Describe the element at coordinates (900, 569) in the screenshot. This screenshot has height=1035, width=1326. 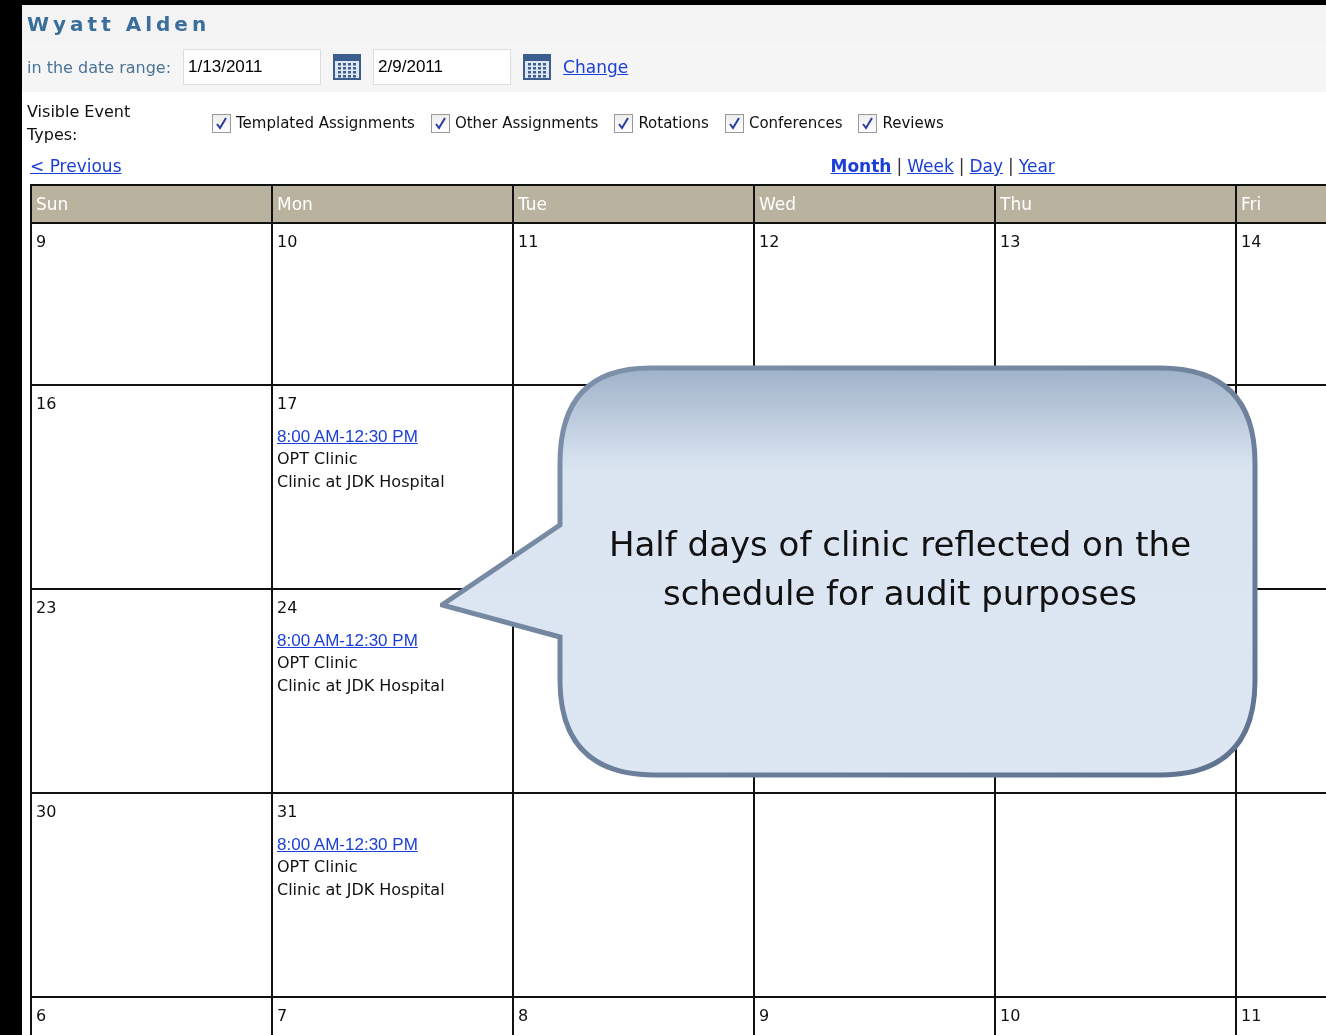
I see `callout-text: Half days of clinic reflected on the schedule for audit purposes` at that location.